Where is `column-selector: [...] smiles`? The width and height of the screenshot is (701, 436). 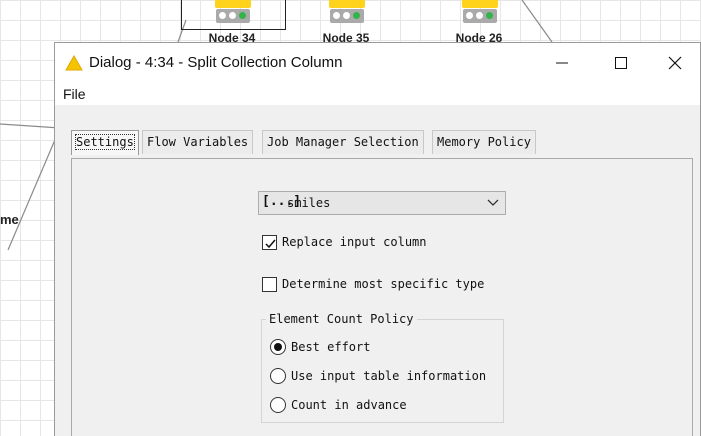 column-selector: [...] smiles is located at coordinates (382, 203).